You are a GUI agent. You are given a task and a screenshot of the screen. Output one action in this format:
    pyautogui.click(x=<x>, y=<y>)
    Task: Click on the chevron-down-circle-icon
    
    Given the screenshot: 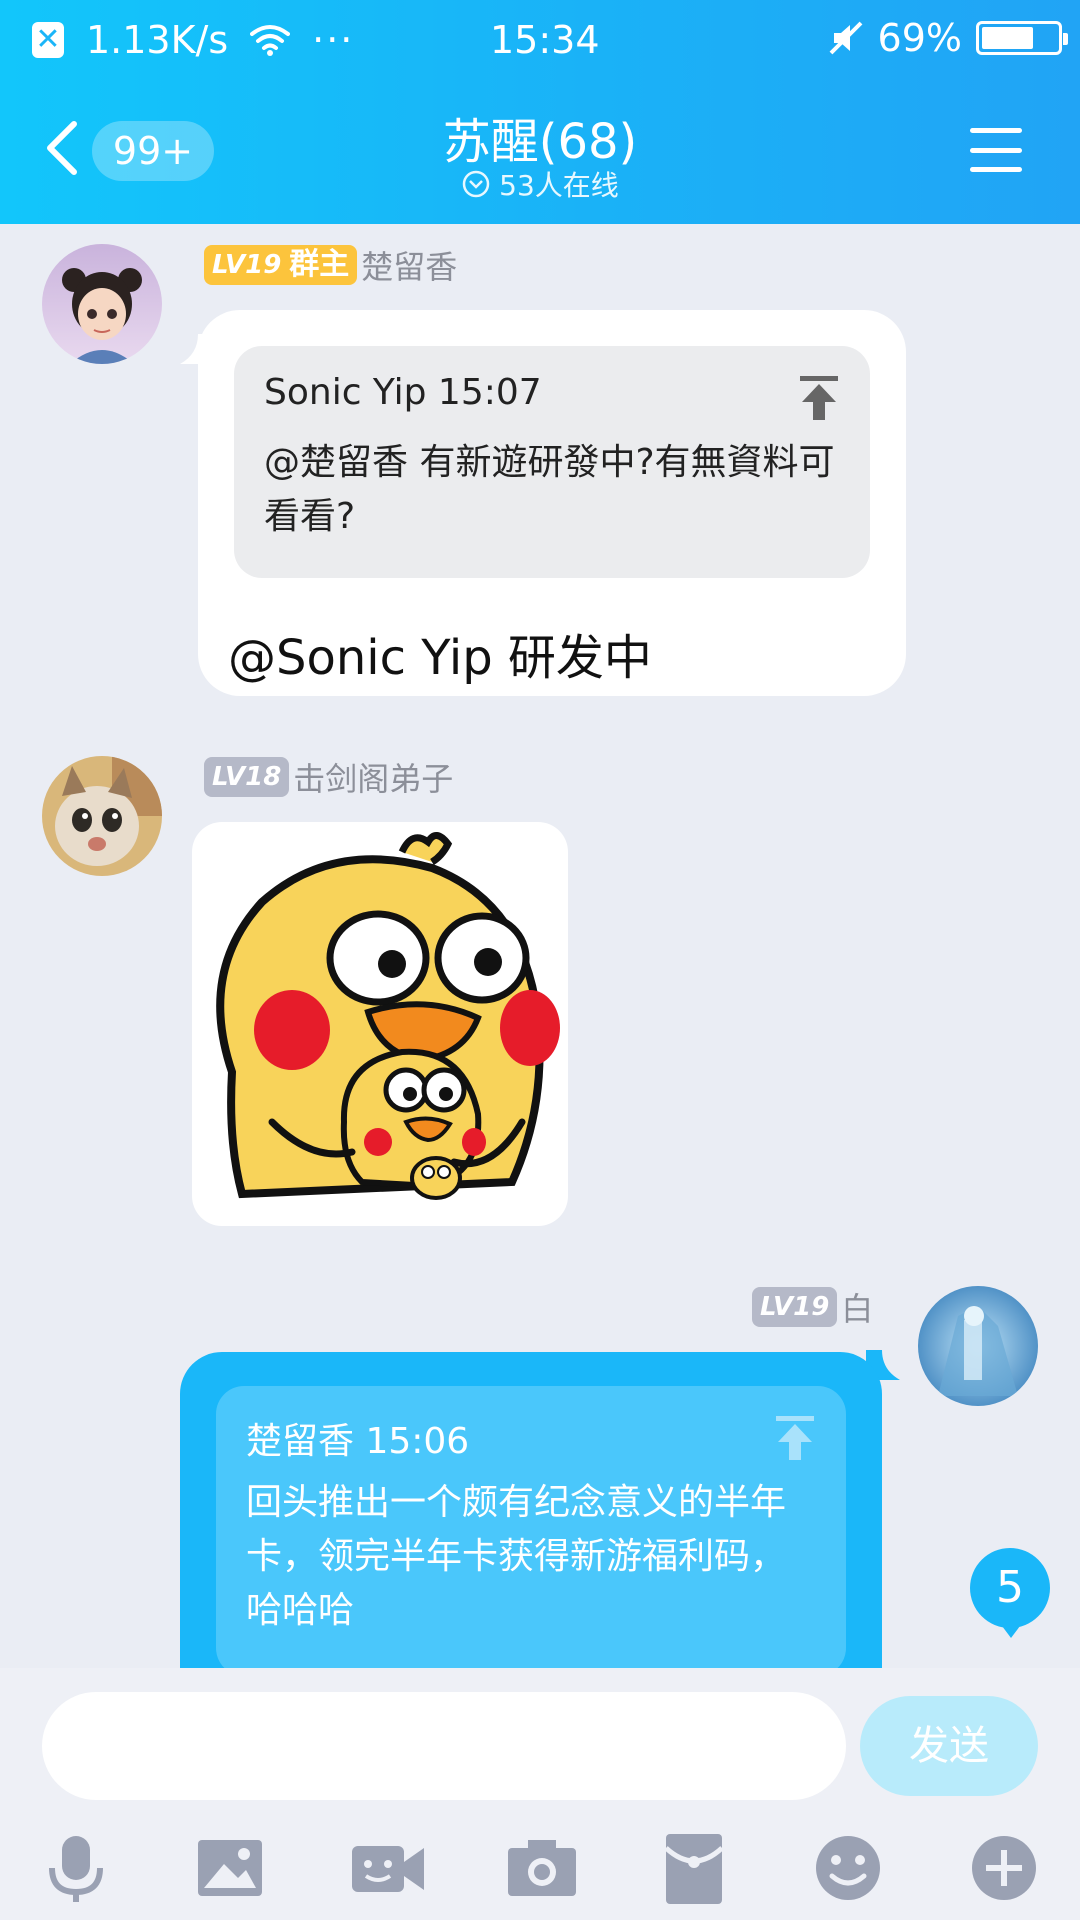 What is the action you would take?
    pyautogui.click(x=476, y=184)
    